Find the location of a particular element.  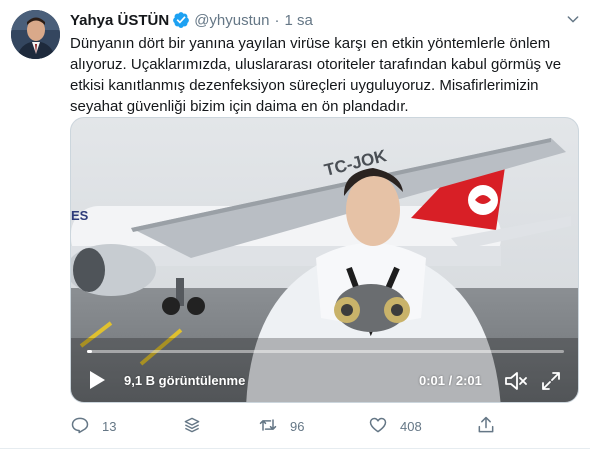

tweet-header: Yahya ÜSTÜN @yhyustun · 1 sa is located at coordinates (191, 20).